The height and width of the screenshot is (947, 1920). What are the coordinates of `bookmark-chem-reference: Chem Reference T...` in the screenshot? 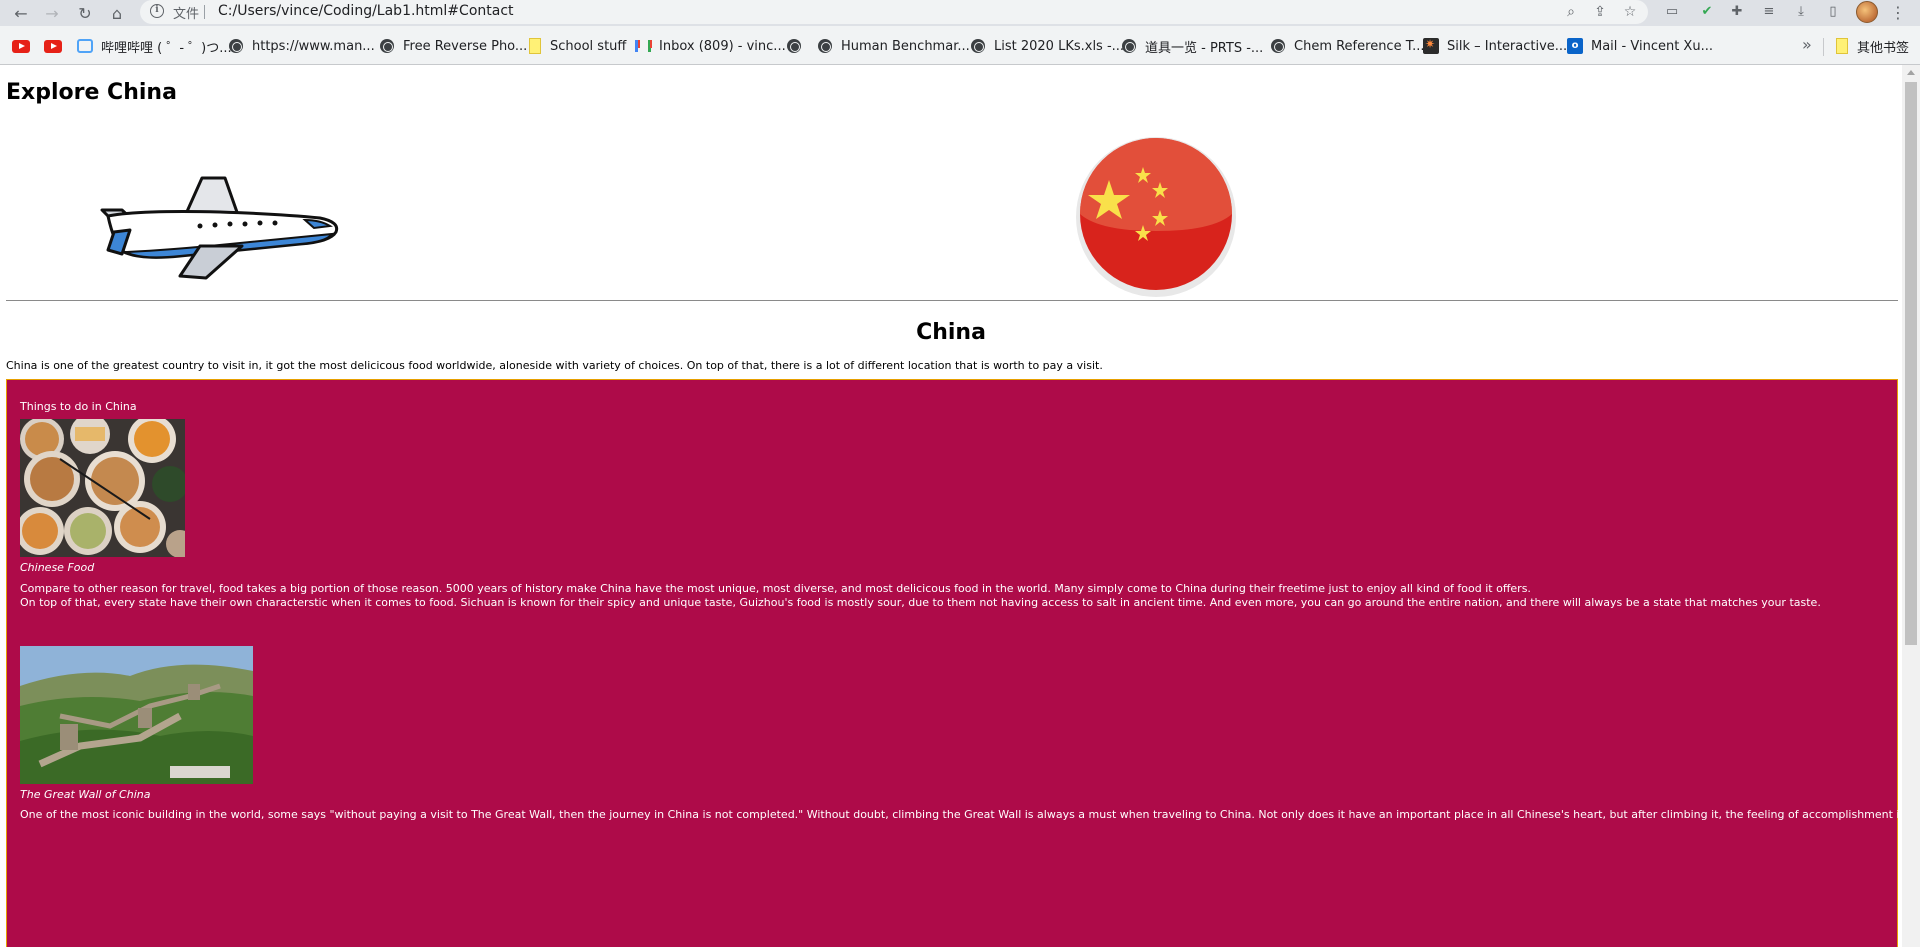 It's located at (1348, 46).